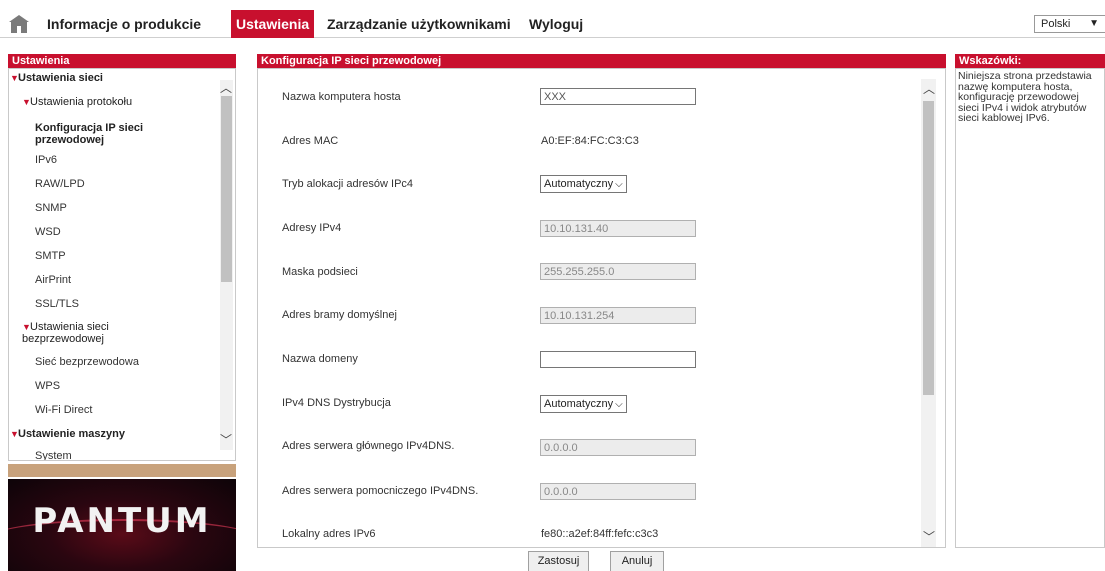 The image size is (1105, 571). I want to click on sidebar-item-smtp: SMTP, so click(50, 256).